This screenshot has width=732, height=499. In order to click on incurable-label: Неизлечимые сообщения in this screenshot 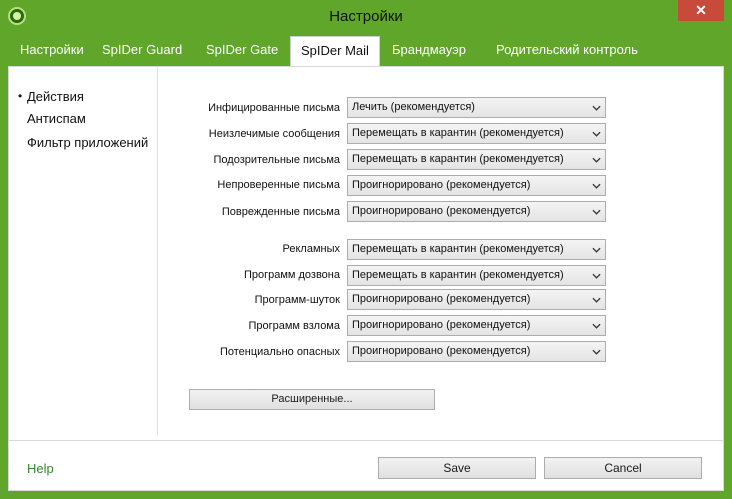, I will do `click(274, 134)`.